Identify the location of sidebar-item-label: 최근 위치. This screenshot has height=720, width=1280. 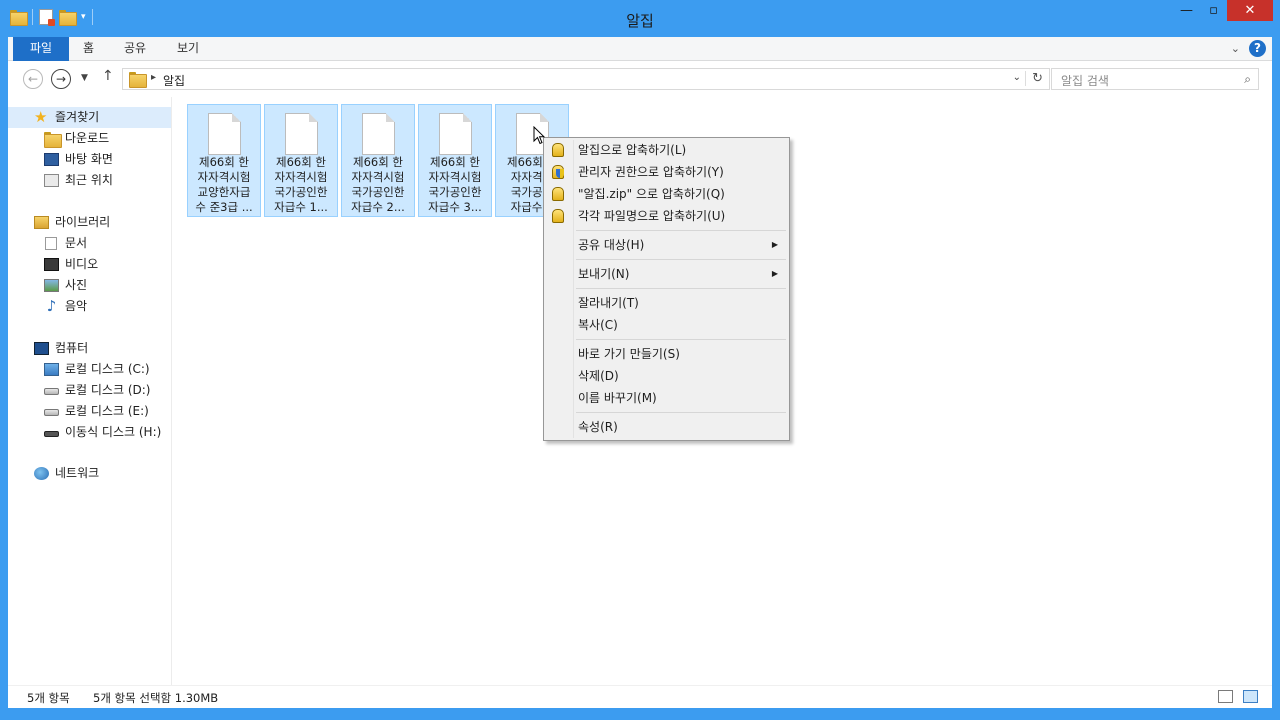
(89, 180).